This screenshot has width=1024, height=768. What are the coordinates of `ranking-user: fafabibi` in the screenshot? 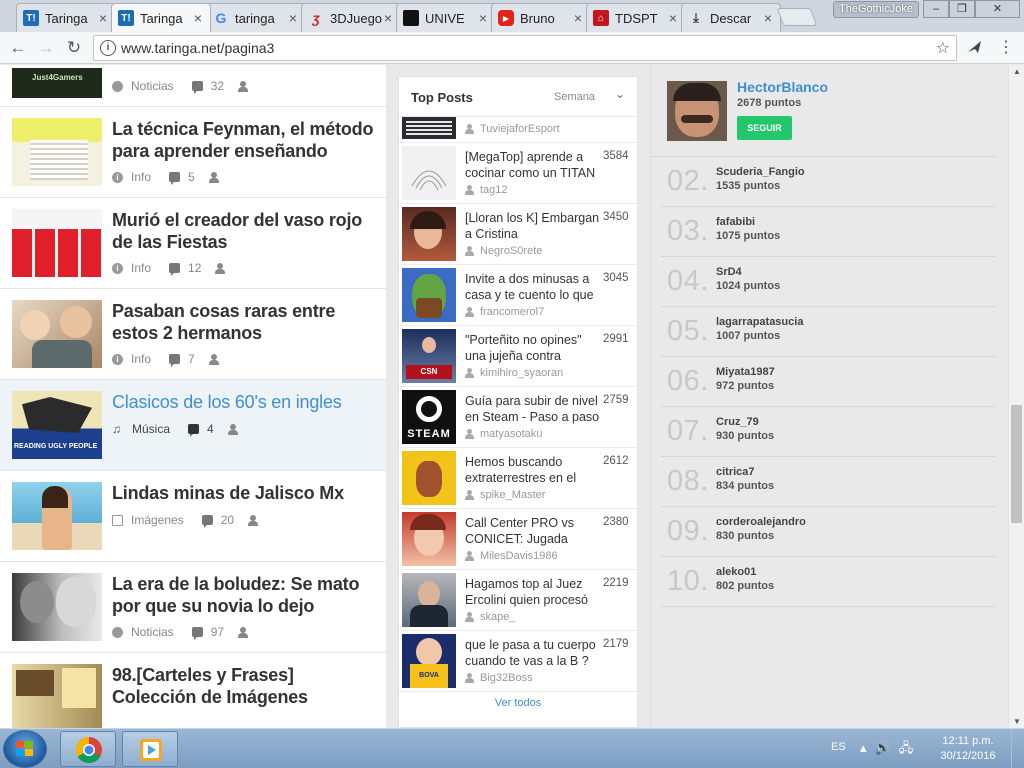 It's located at (735, 222).